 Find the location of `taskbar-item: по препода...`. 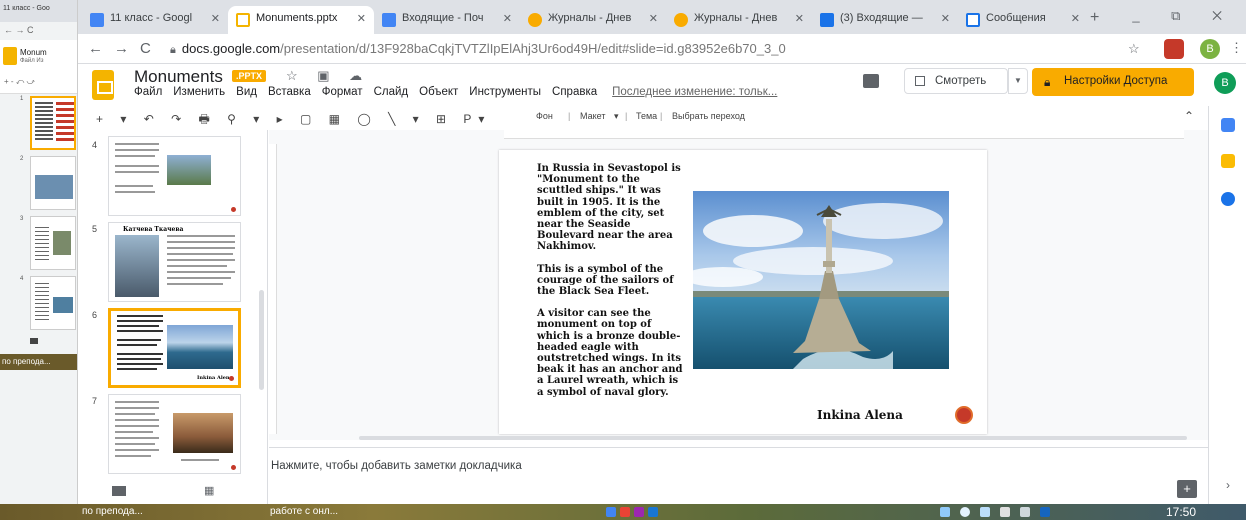

taskbar-item: по препода... is located at coordinates (112, 511).